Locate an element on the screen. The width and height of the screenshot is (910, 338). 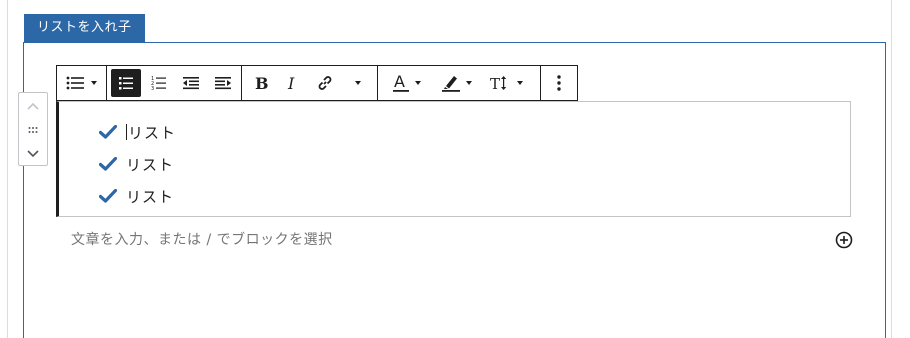
chevron-up-icon is located at coordinates (33, 106).